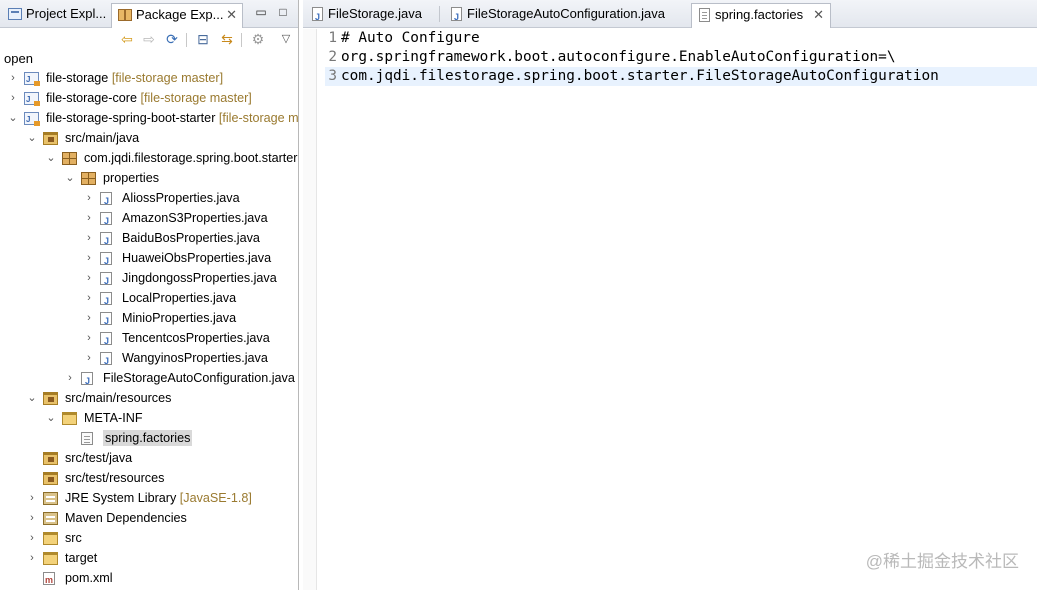 This screenshot has height=590, width=1037. I want to click on tab-package-explorer: Package Exp... ✕, so click(177, 15).